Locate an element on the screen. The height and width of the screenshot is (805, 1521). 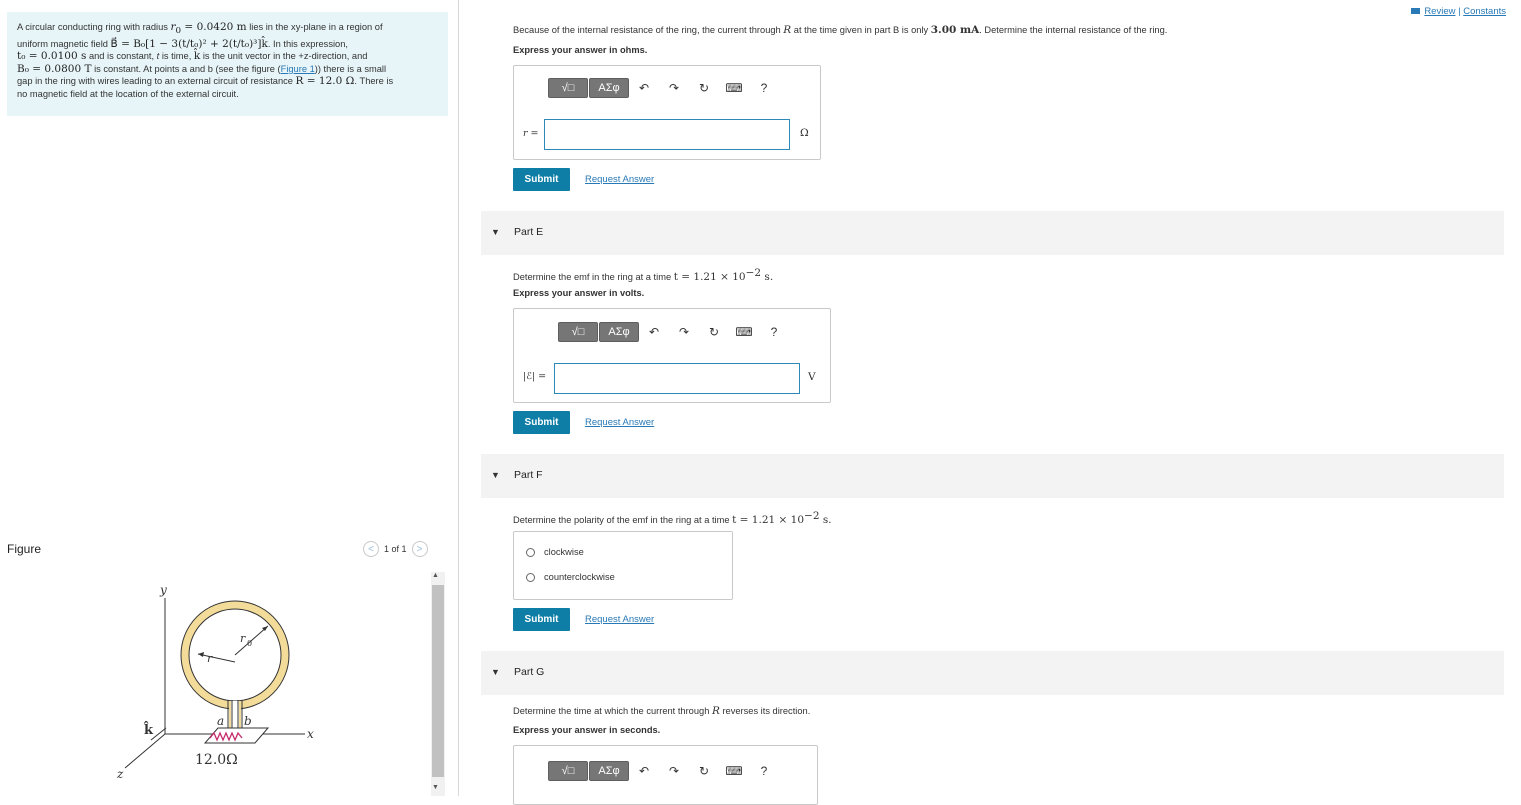
r0-label: r is located at coordinates (243, 638).